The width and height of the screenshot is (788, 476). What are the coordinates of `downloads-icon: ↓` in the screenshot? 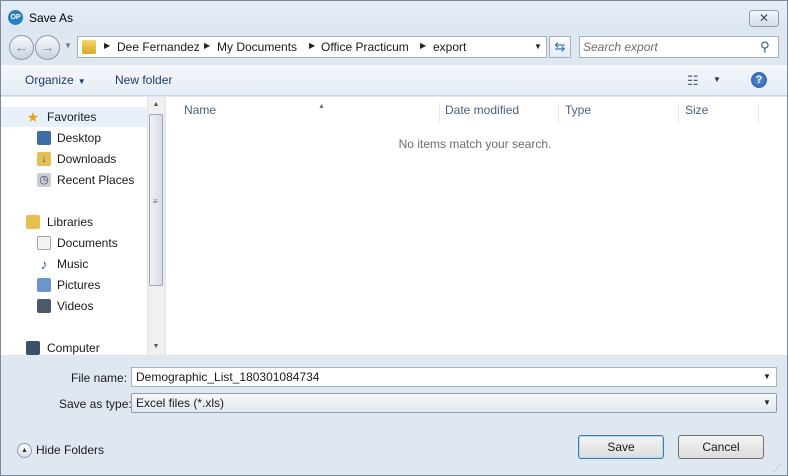 It's located at (44, 159).